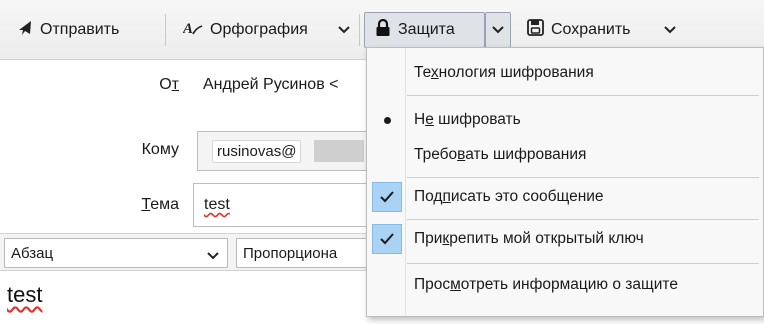 Image resolution: width=764 pixels, height=324 pixels. I want to click on menu-item-view-security-info: Просмотреть информацию о защите, so click(565, 285).